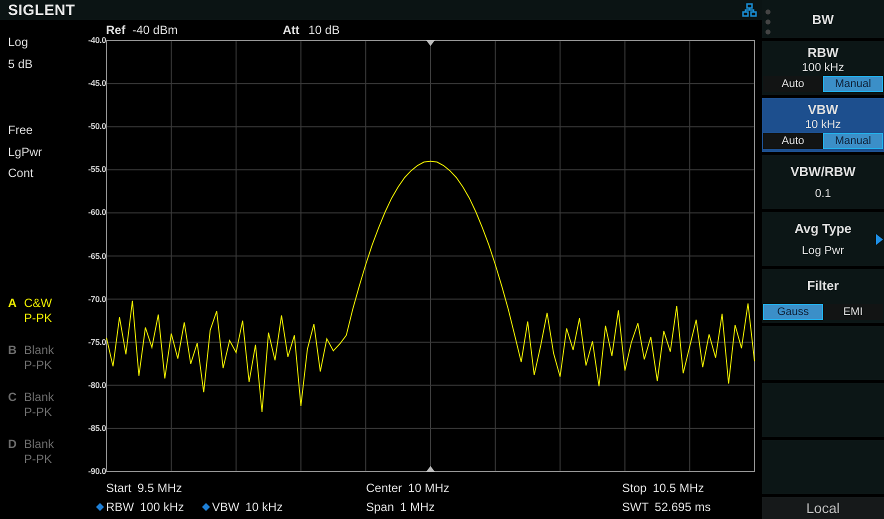 This screenshot has height=519, width=884. What do you see at coordinates (291, 30) in the screenshot?
I see `attenuation-label: Att` at bounding box center [291, 30].